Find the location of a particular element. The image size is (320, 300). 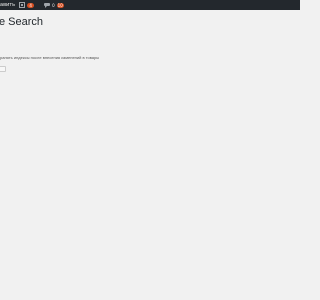

admin-bar-menu-label: авить is located at coordinates (8, 5).